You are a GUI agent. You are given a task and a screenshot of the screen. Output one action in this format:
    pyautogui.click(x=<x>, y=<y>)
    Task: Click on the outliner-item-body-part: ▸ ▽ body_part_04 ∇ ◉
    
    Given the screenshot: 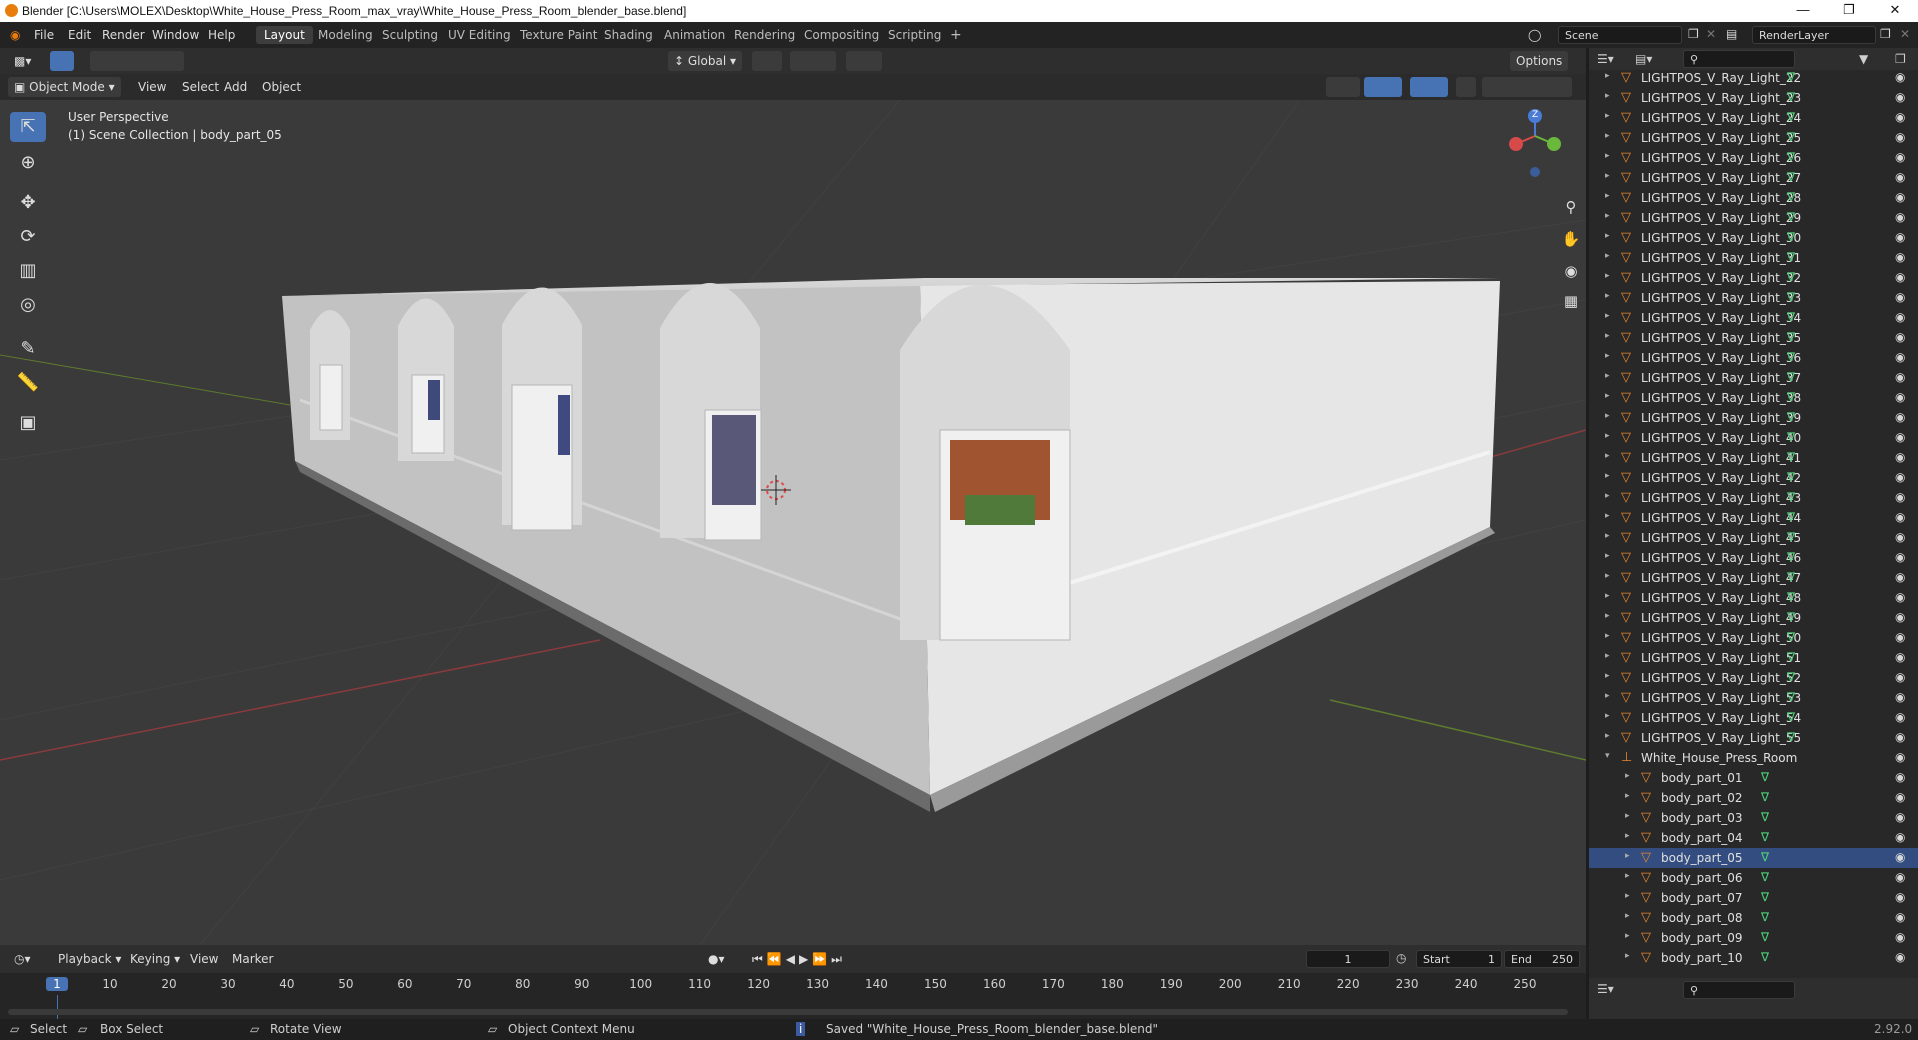 What is the action you would take?
    pyautogui.click(x=1753, y=838)
    